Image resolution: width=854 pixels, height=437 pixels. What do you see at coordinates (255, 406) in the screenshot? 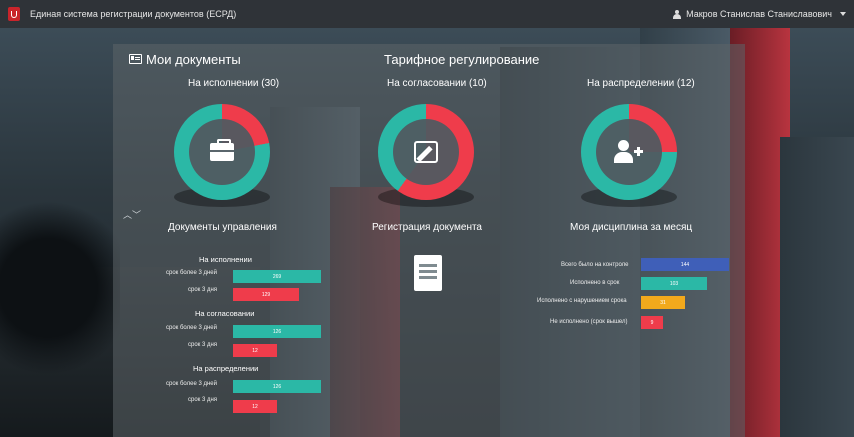
I see `bar-distribution-short: 12` at bounding box center [255, 406].